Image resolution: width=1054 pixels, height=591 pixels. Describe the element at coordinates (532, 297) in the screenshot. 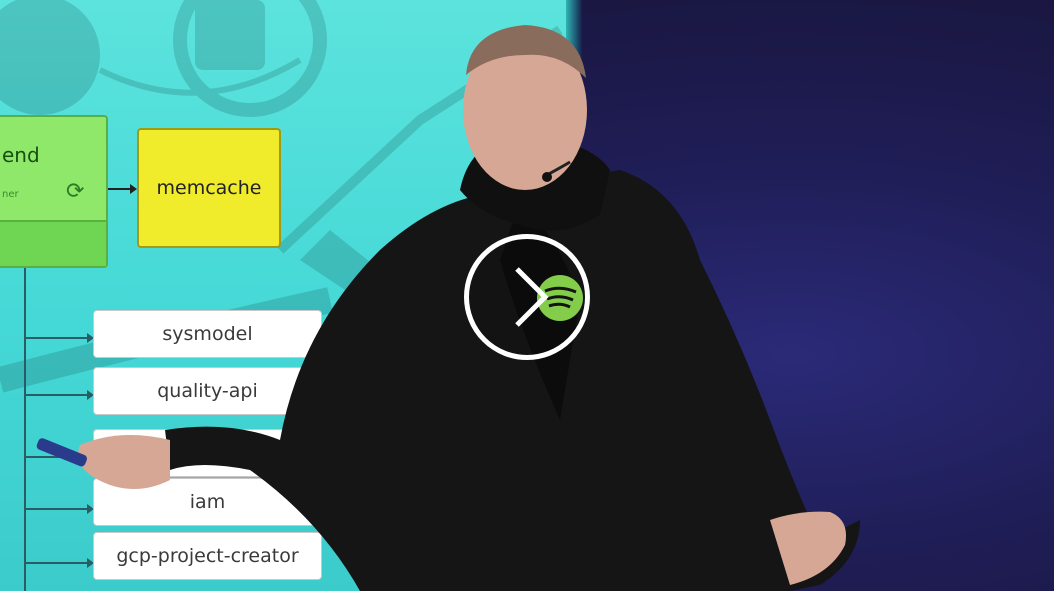

I see `chevron-right-icon` at that location.